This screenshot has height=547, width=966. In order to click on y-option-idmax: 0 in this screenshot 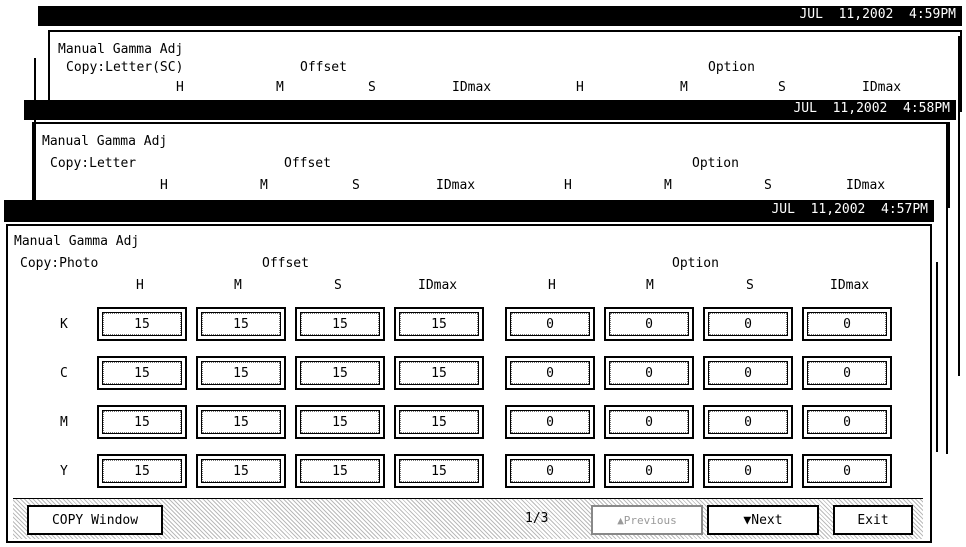, I will do `click(847, 471)`.